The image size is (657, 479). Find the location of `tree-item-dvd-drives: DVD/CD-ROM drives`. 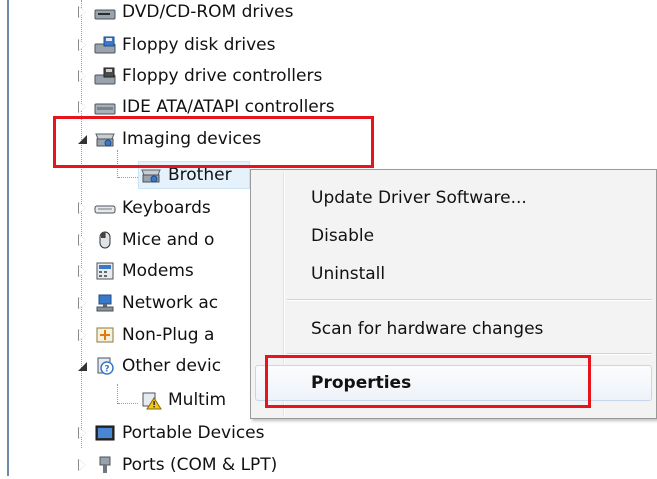

tree-item-dvd-drives: DVD/CD-ROM drives is located at coordinates (184, 13).